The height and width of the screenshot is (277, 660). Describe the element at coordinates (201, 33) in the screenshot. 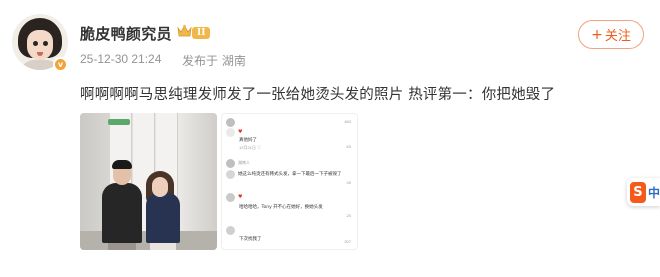

I see `level-badge: II` at that location.